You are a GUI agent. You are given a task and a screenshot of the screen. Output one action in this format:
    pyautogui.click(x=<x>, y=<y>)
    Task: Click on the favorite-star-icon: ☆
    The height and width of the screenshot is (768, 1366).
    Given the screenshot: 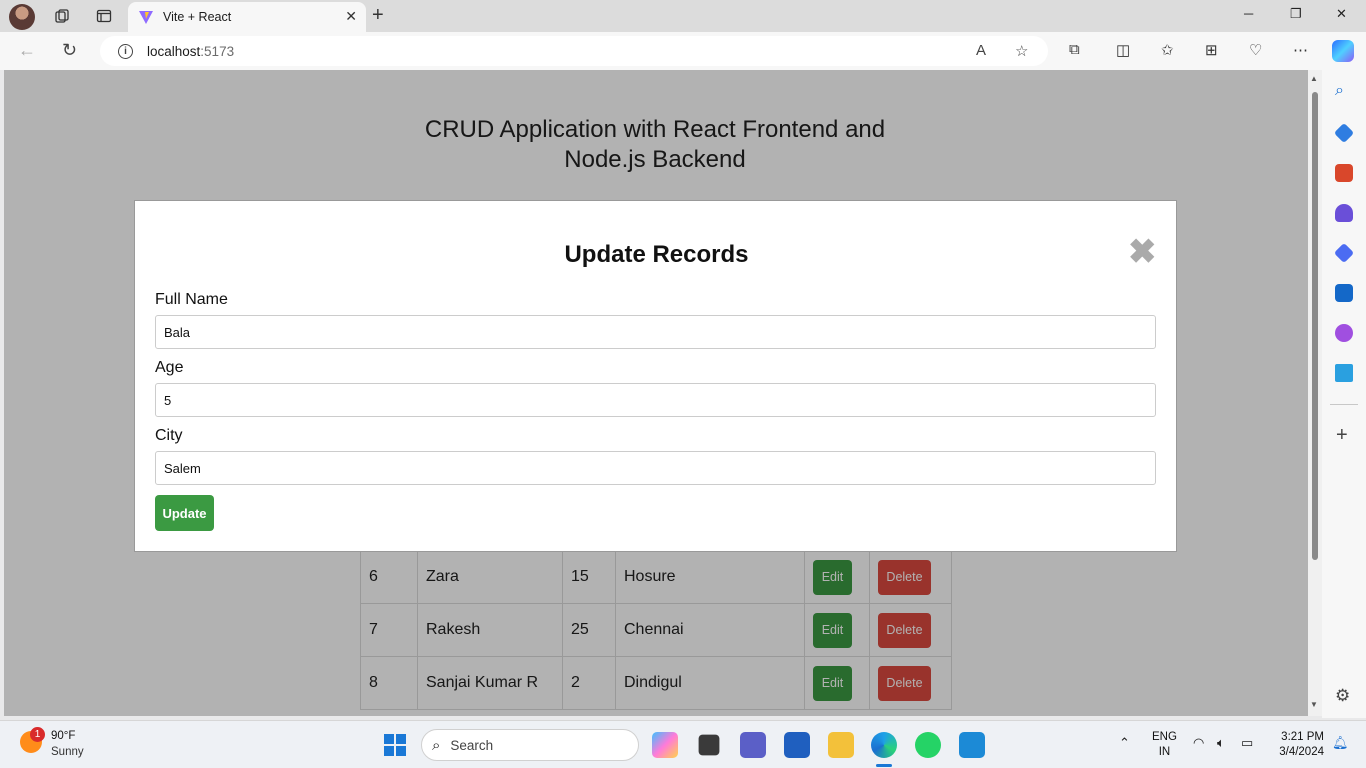 What is the action you would take?
    pyautogui.click(x=1021, y=51)
    